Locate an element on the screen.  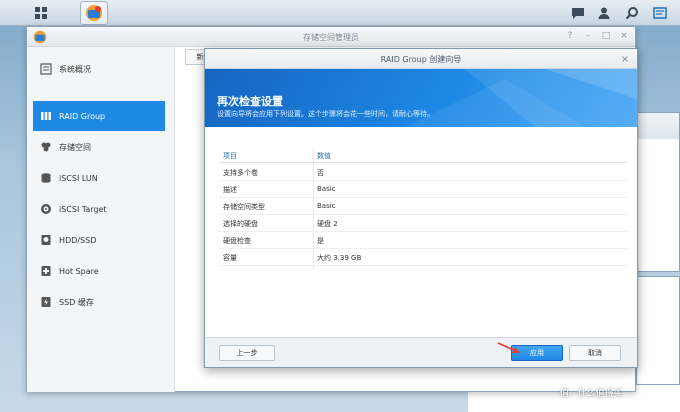
main-menu-button is located at coordinates (41, 13).